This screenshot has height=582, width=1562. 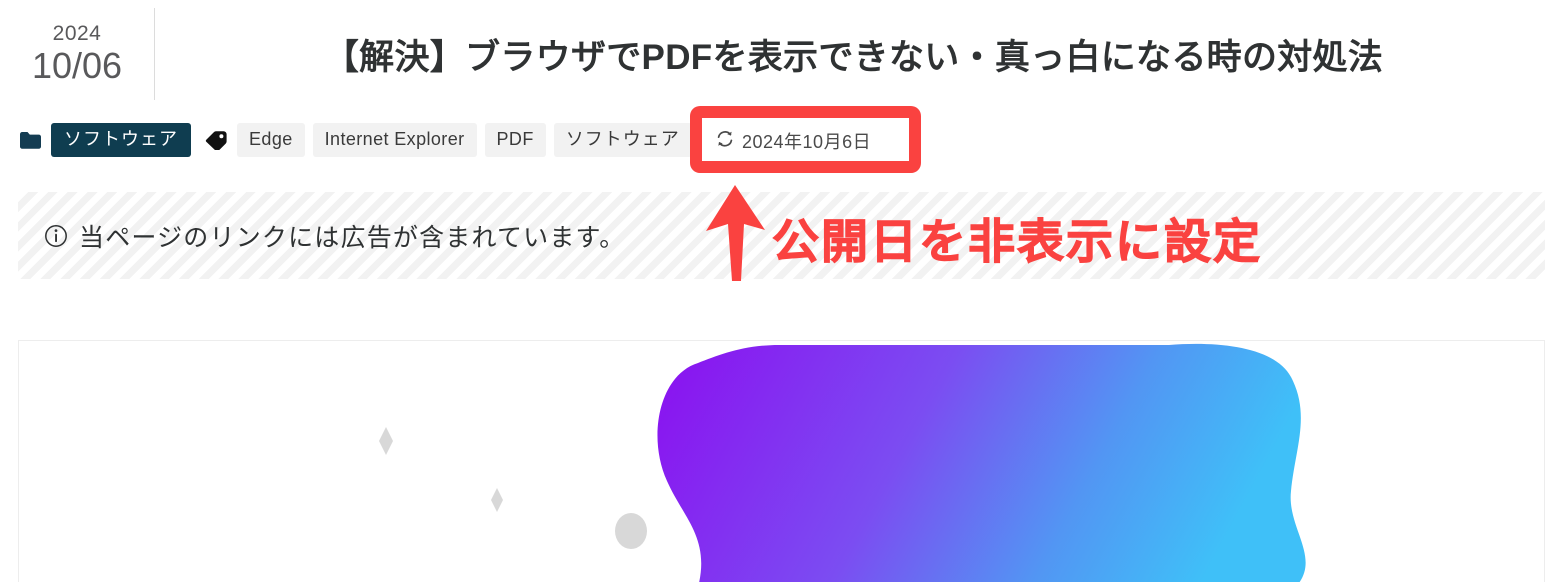 What do you see at coordinates (853, 57) in the screenshot?
I see `page-title: 【解決】ブラウザでPDFを表示できない・真っ白になる時の対処法` at bounding box center [853, 57].